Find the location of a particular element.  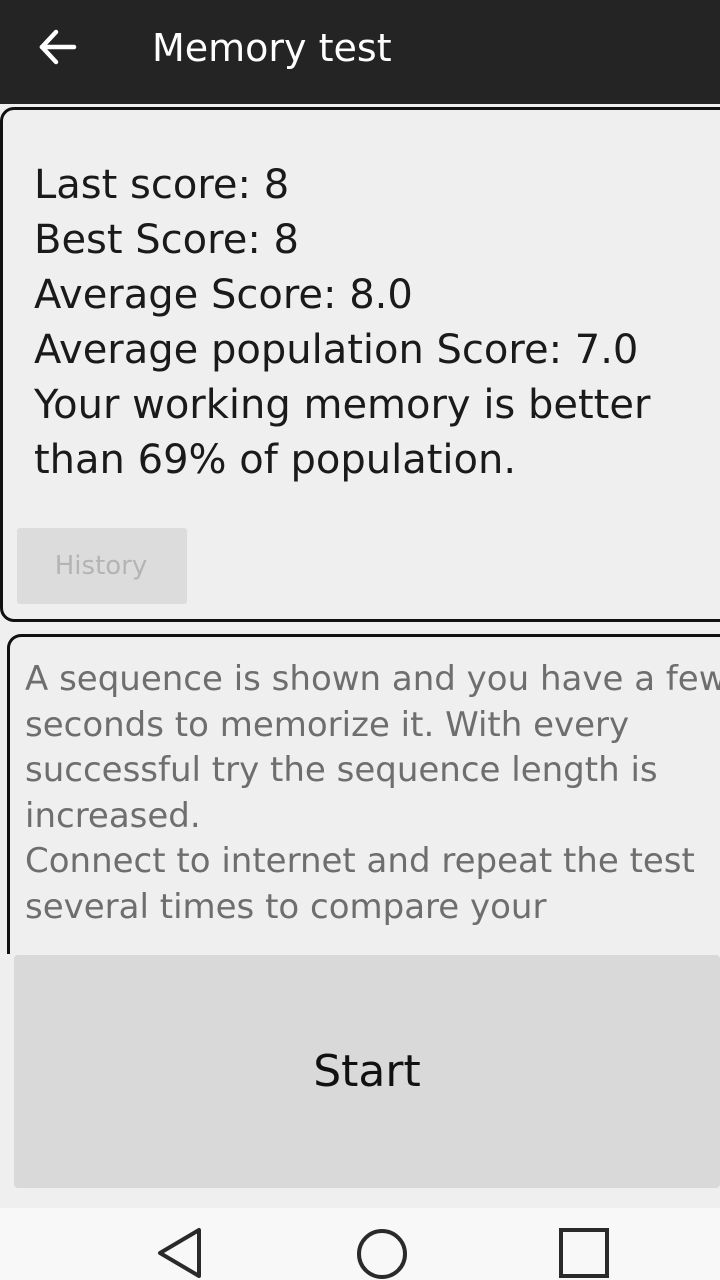

square-recents-icon is located at coordinates (584, 1253).